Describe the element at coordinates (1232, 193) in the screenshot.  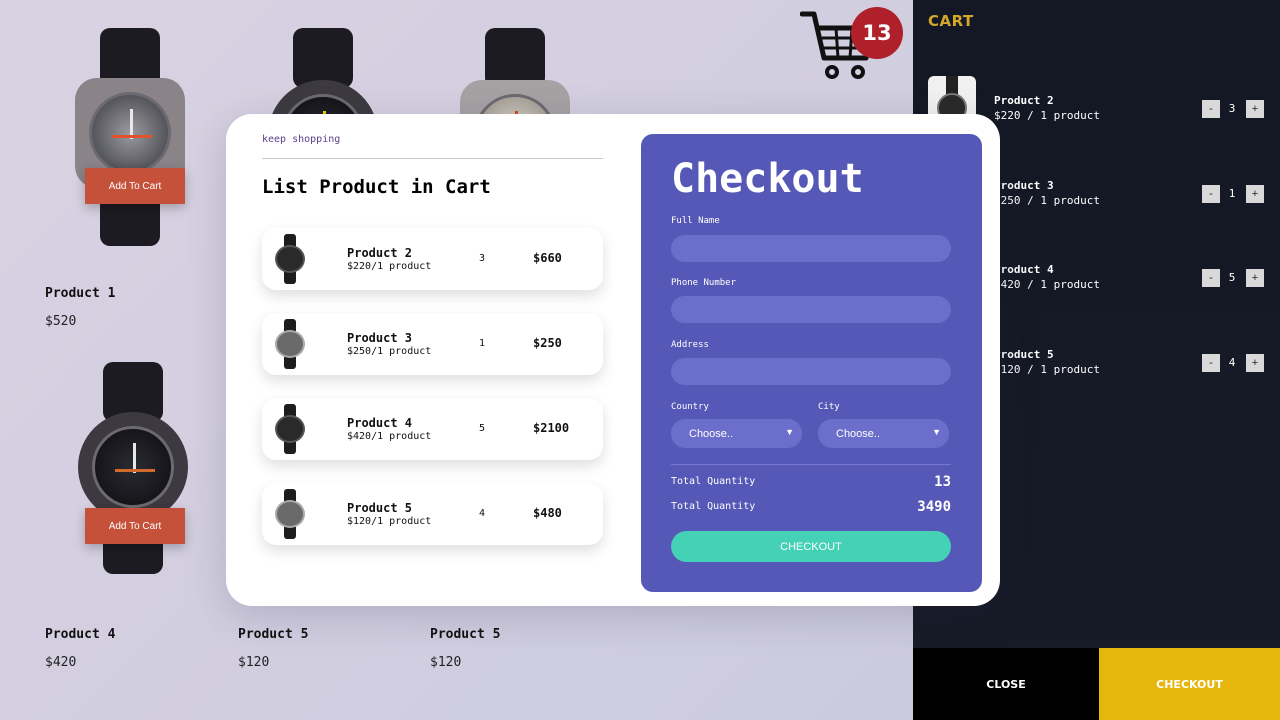
I see `cart-item-quantity: 1` at that location.